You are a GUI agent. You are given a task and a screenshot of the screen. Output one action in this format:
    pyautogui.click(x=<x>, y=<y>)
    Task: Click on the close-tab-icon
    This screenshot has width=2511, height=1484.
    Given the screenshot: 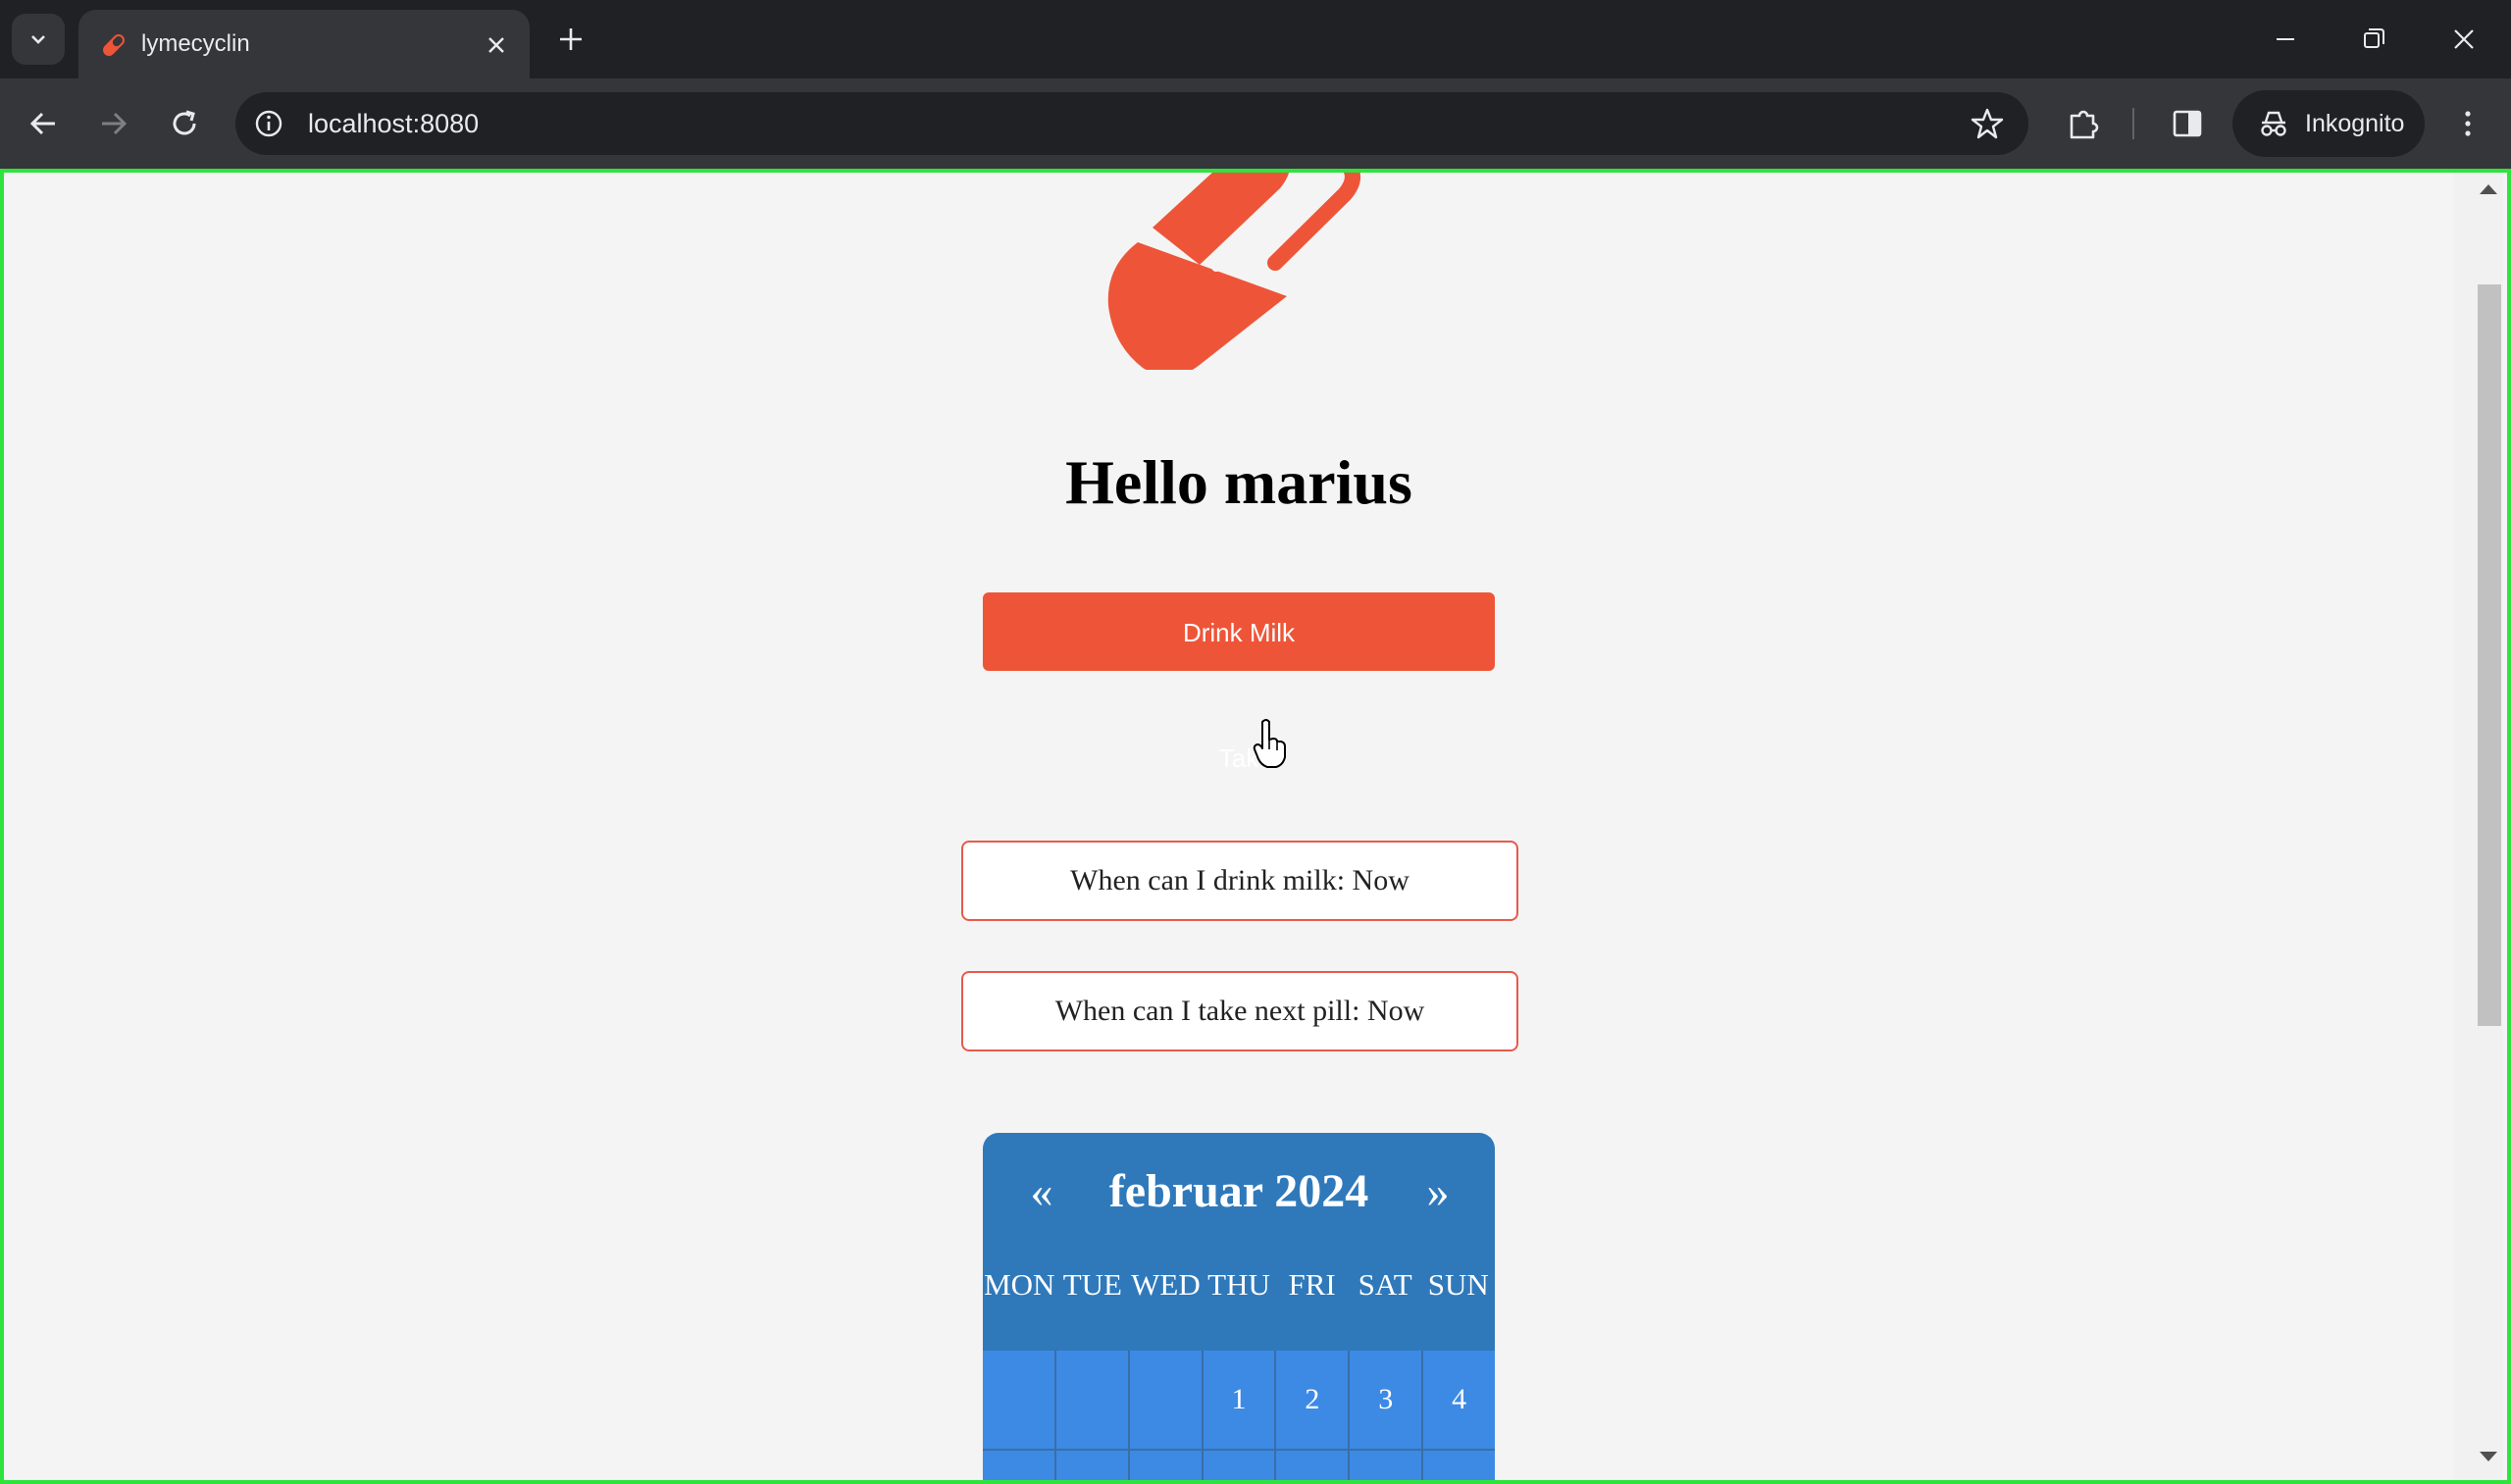 What is the action you would take?
    pyautogui.click(x=496, y=45)
    